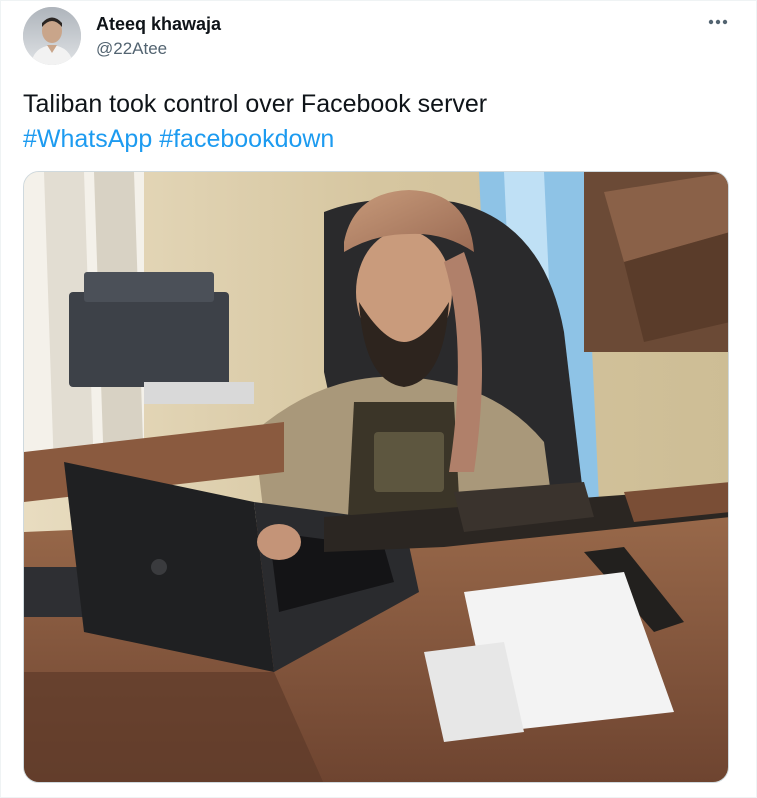 This screenshot has height=798, width=757. I want to click on more-horizontal-icon, so click(718, 22).